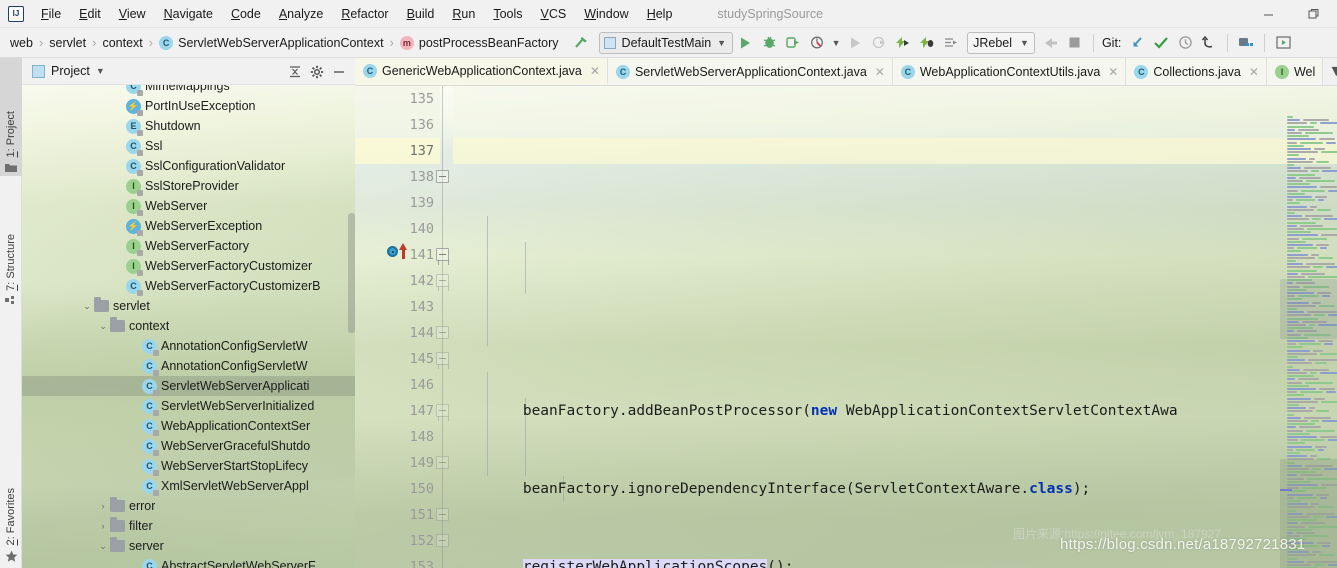 The image size is (1337, 568). I want to click on menu-item-run: Run, so click(463, 14).